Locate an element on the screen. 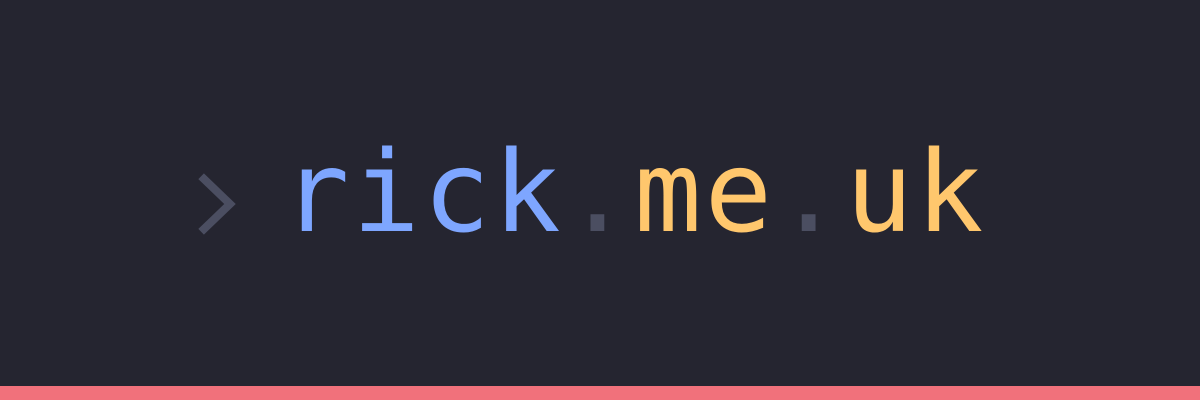 The height and width of the screenshot is (400, 1200). domain-part-rick: rick is located at coordinates (423, 193).